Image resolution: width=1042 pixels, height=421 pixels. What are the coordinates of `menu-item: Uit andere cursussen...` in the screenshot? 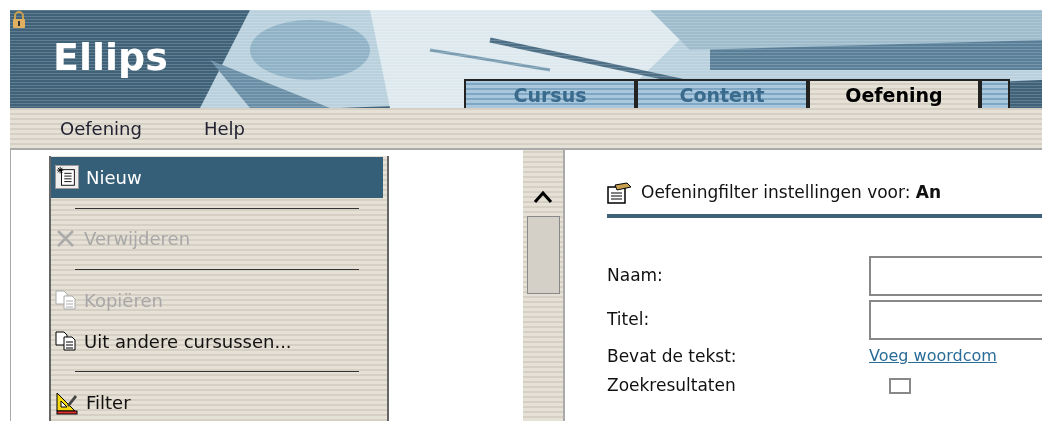 It's located at (217, 341).